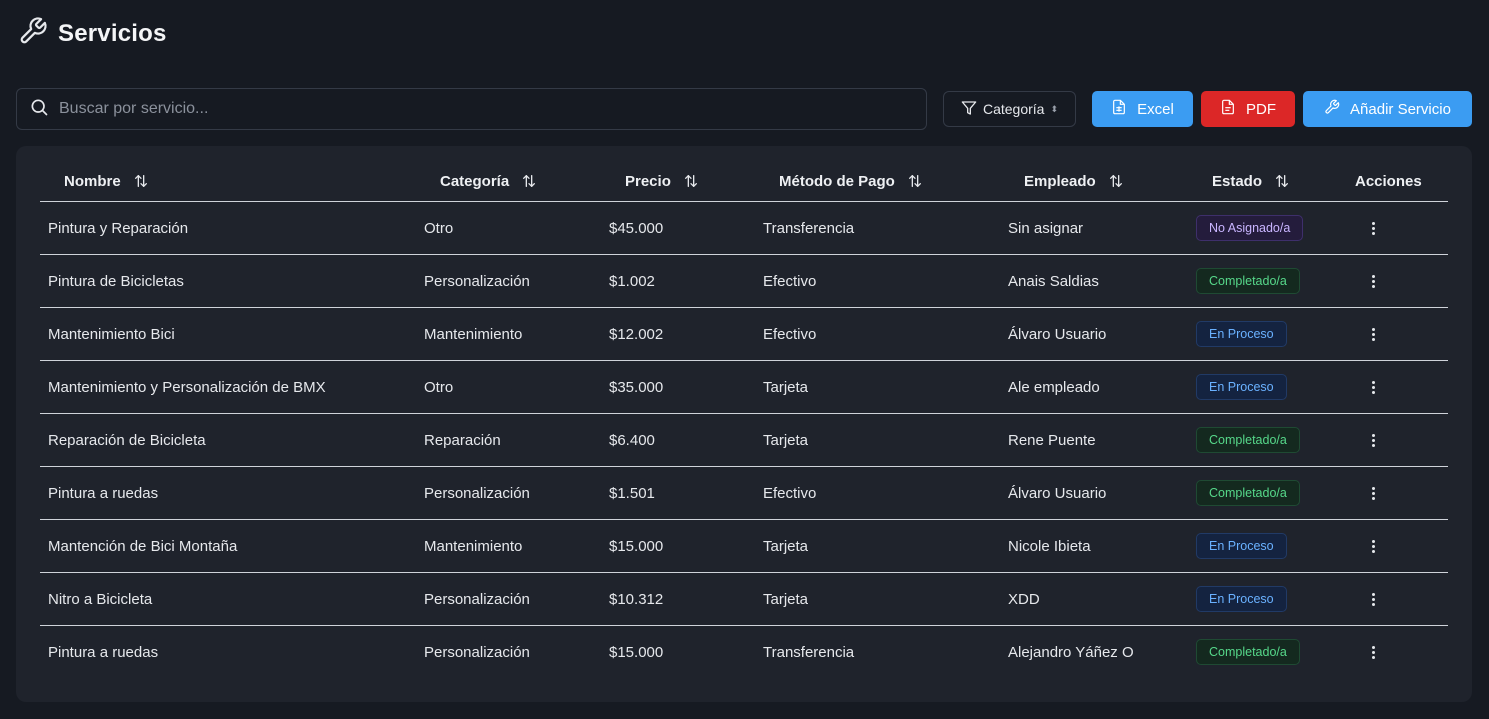 The image size is (1489, 719). I want to click on search-input, so click(484, 109).